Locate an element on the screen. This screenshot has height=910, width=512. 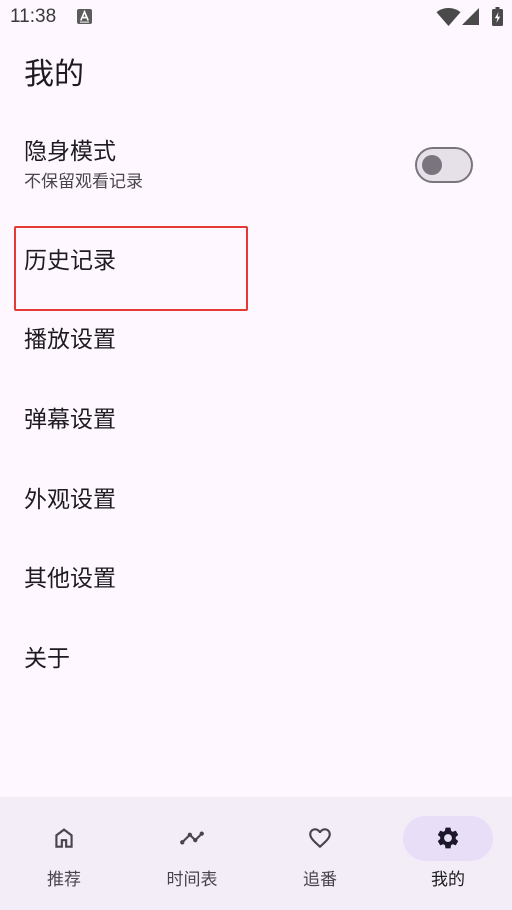
menu-item-label: 其他设置 is located at coordinates (70, 579).